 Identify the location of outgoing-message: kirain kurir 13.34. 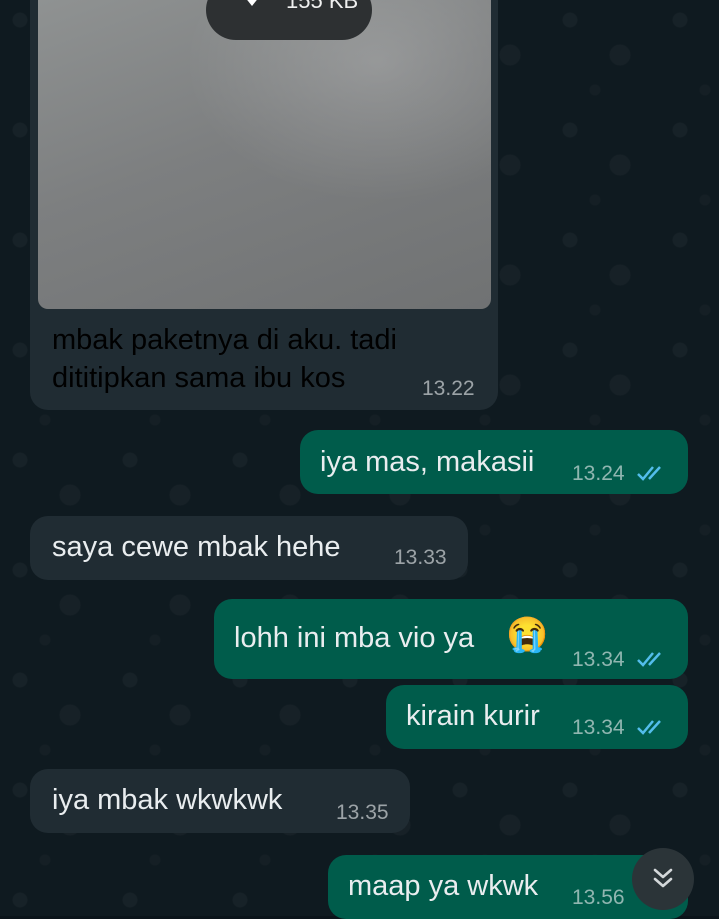
(537, 717).